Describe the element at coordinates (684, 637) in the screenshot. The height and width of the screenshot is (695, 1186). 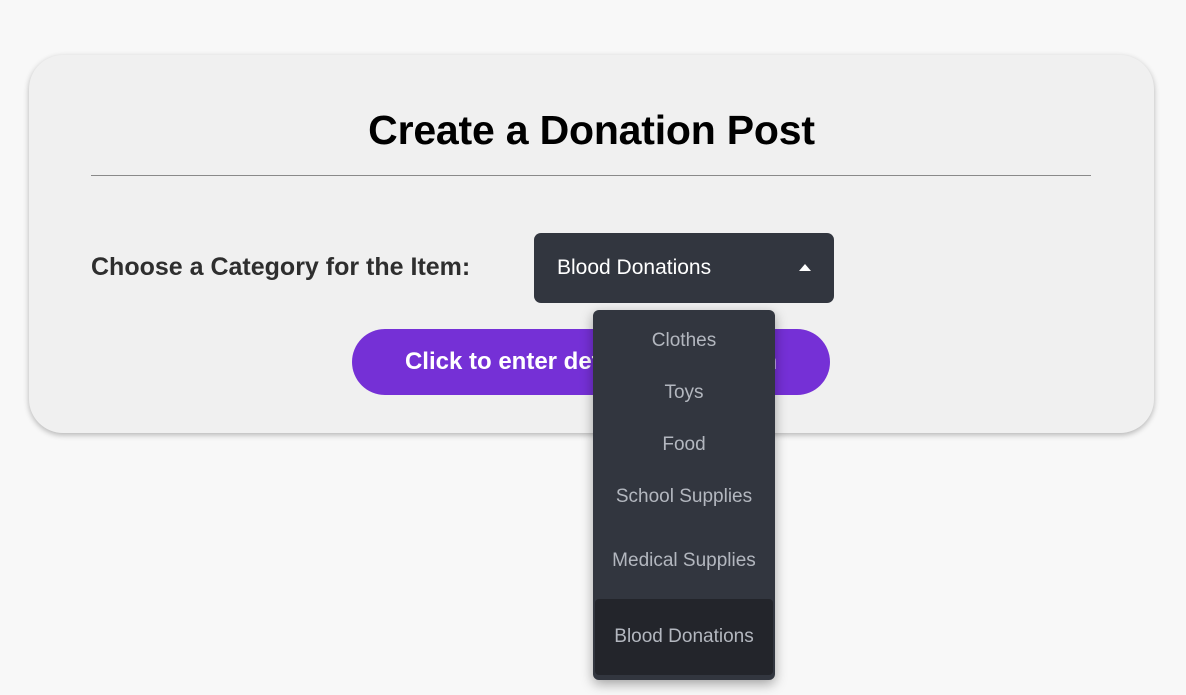
I see `option-blood-donations: Blood Donations` at that location.